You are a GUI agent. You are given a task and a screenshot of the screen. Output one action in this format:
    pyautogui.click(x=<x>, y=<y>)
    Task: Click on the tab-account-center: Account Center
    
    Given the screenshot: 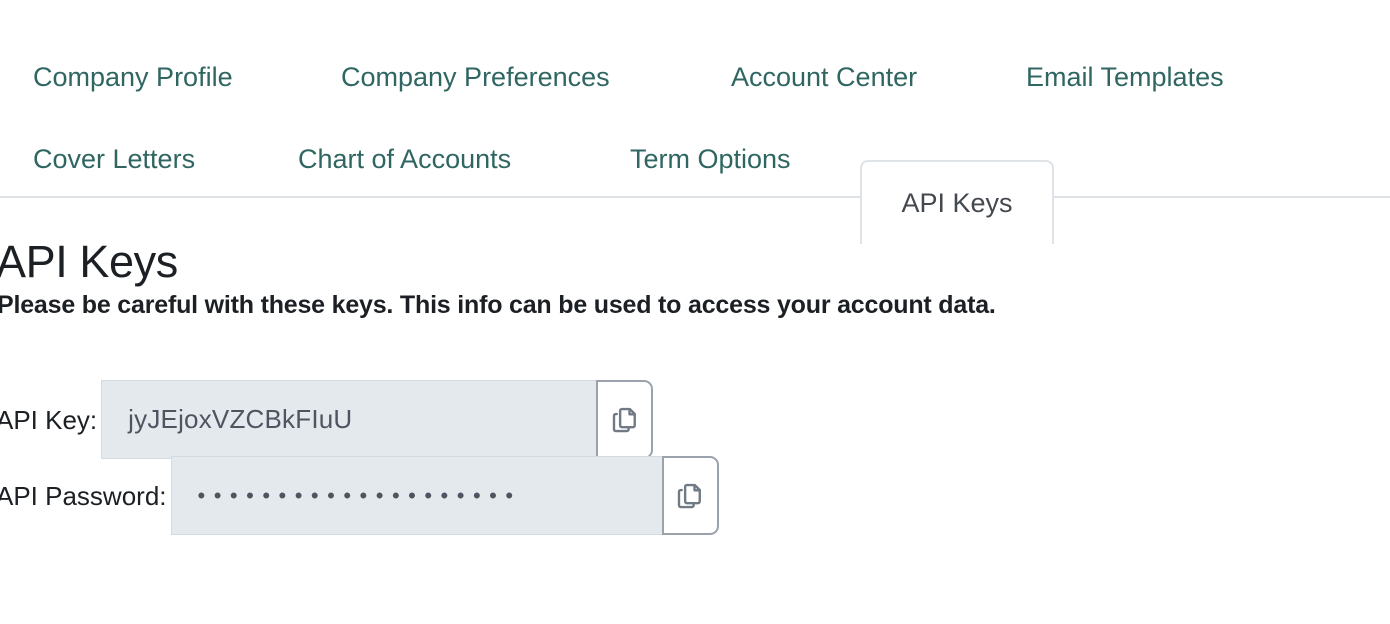 What is the action you would take?
    pyautogui.click(x=824, y=77)
    